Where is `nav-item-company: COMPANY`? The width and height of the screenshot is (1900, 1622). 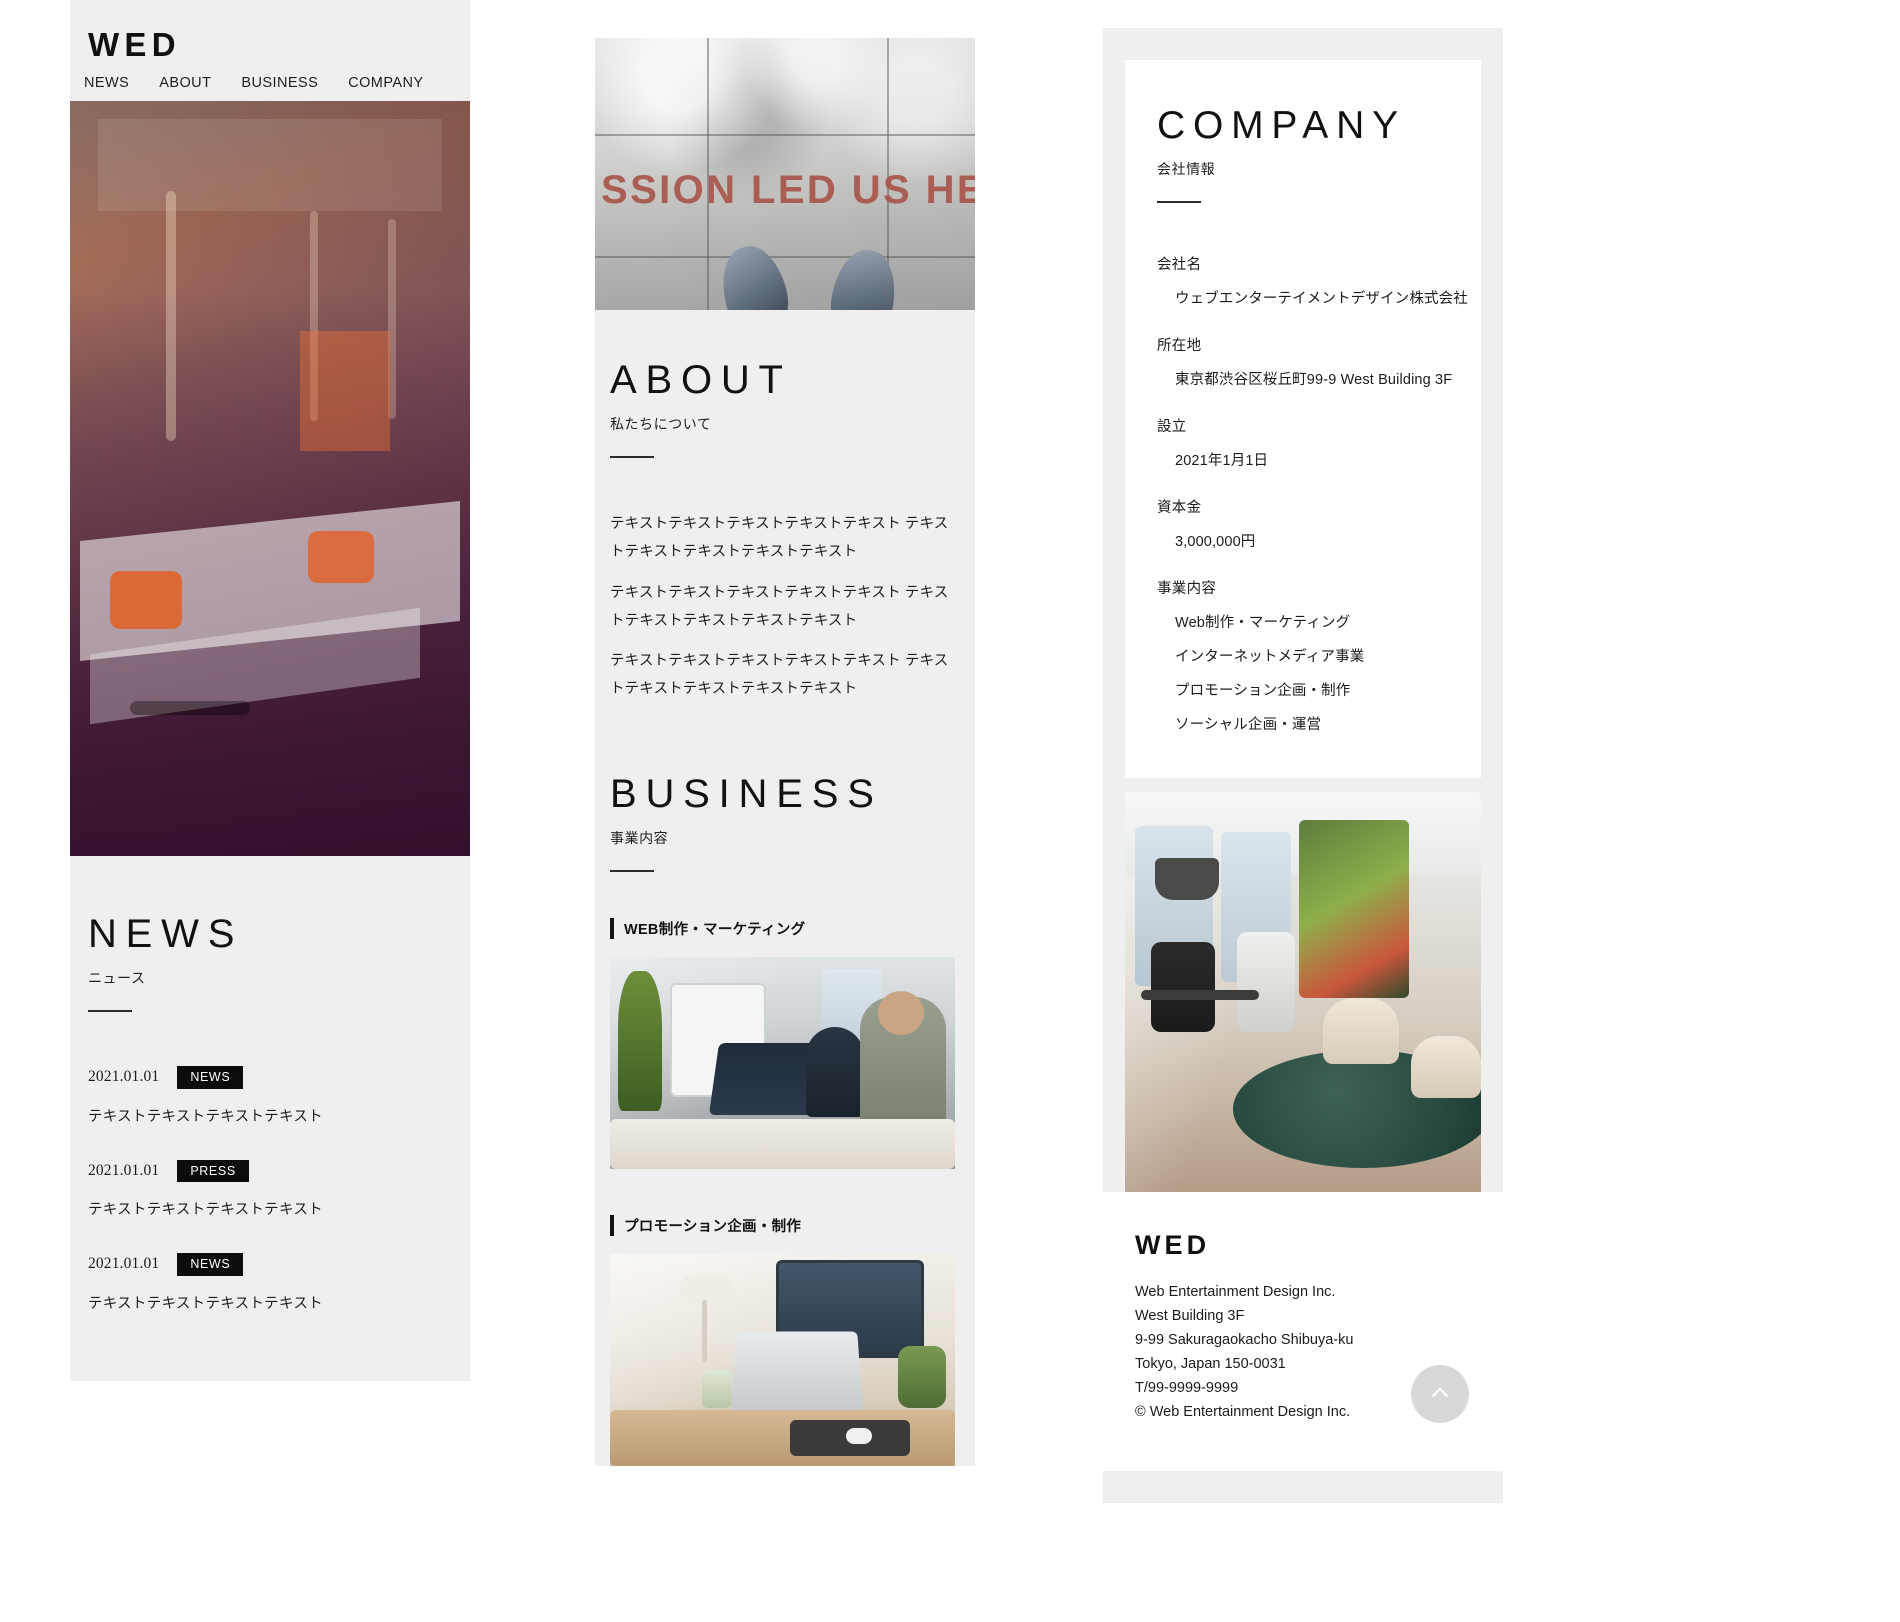 nav-item-company: COMPANY is located at coordinates (385, 83).